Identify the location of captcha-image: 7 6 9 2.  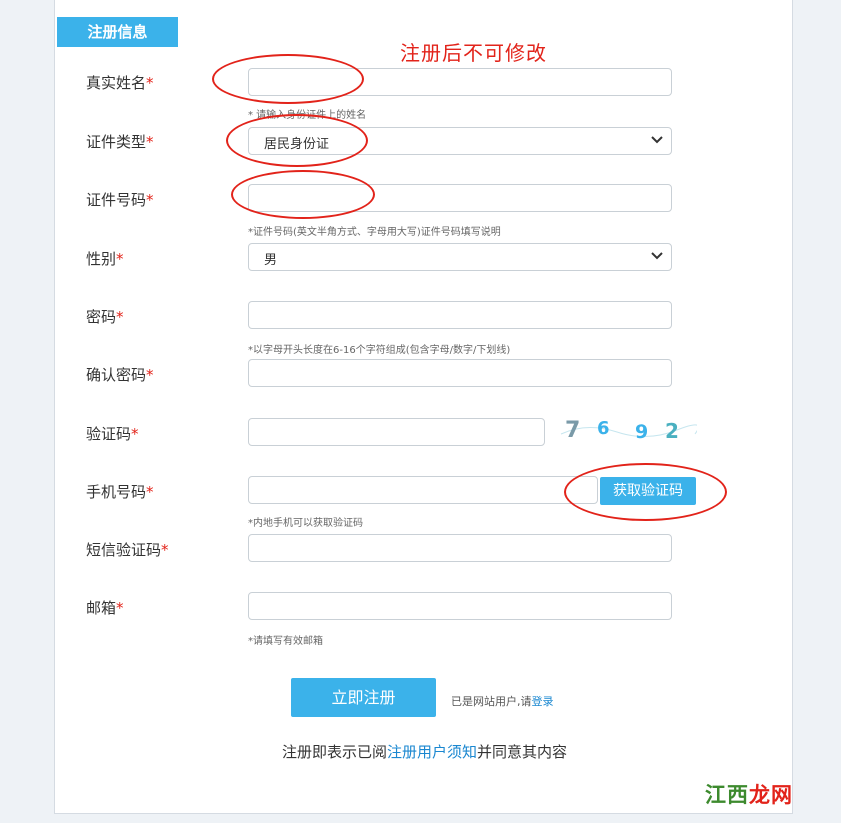
(627, 430).